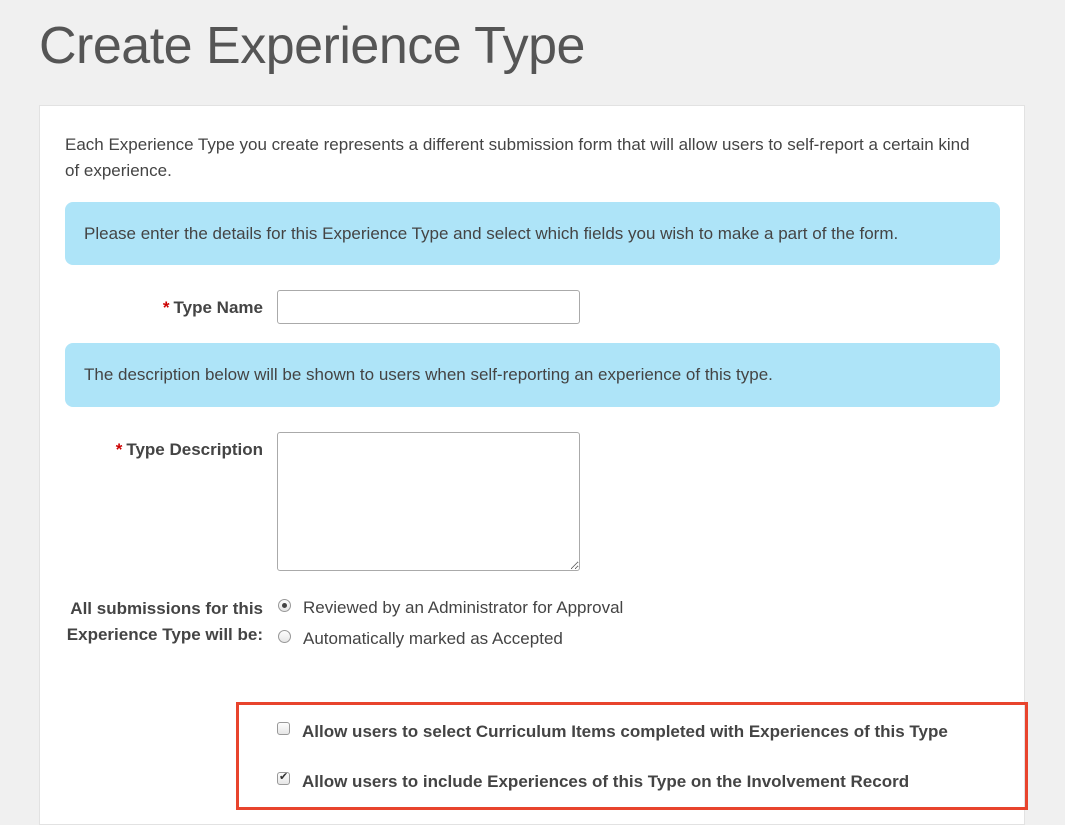 Image resolution: width=1065 pixels, height=825 pixels. I want to click on type-name-label: * Type Name, so click(213, 308).